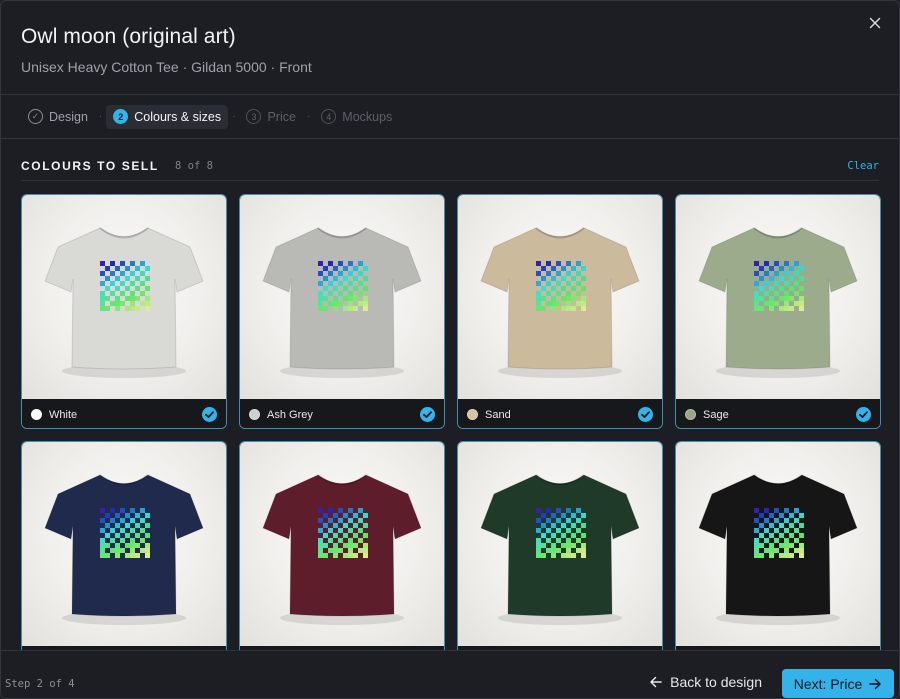 This screenshot has height=699, width=900. What do you see at coordinates (367, 116) in the screenshot?
I see `step-label: Mockups` at bounding box center [367, 116].